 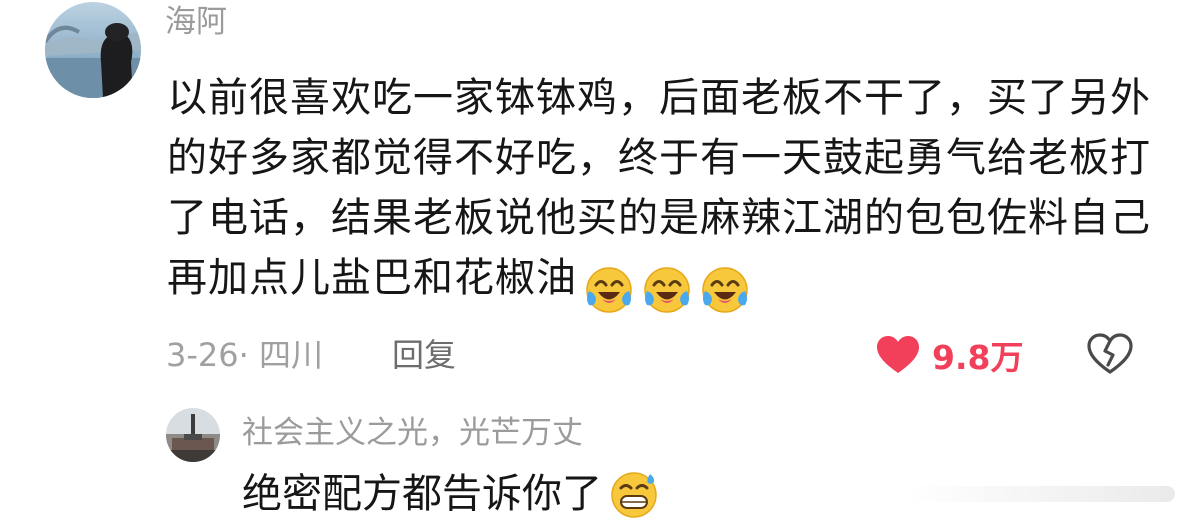 I want to click on comment-date-location: 3-26· 四川, so click(x=244, y=355).